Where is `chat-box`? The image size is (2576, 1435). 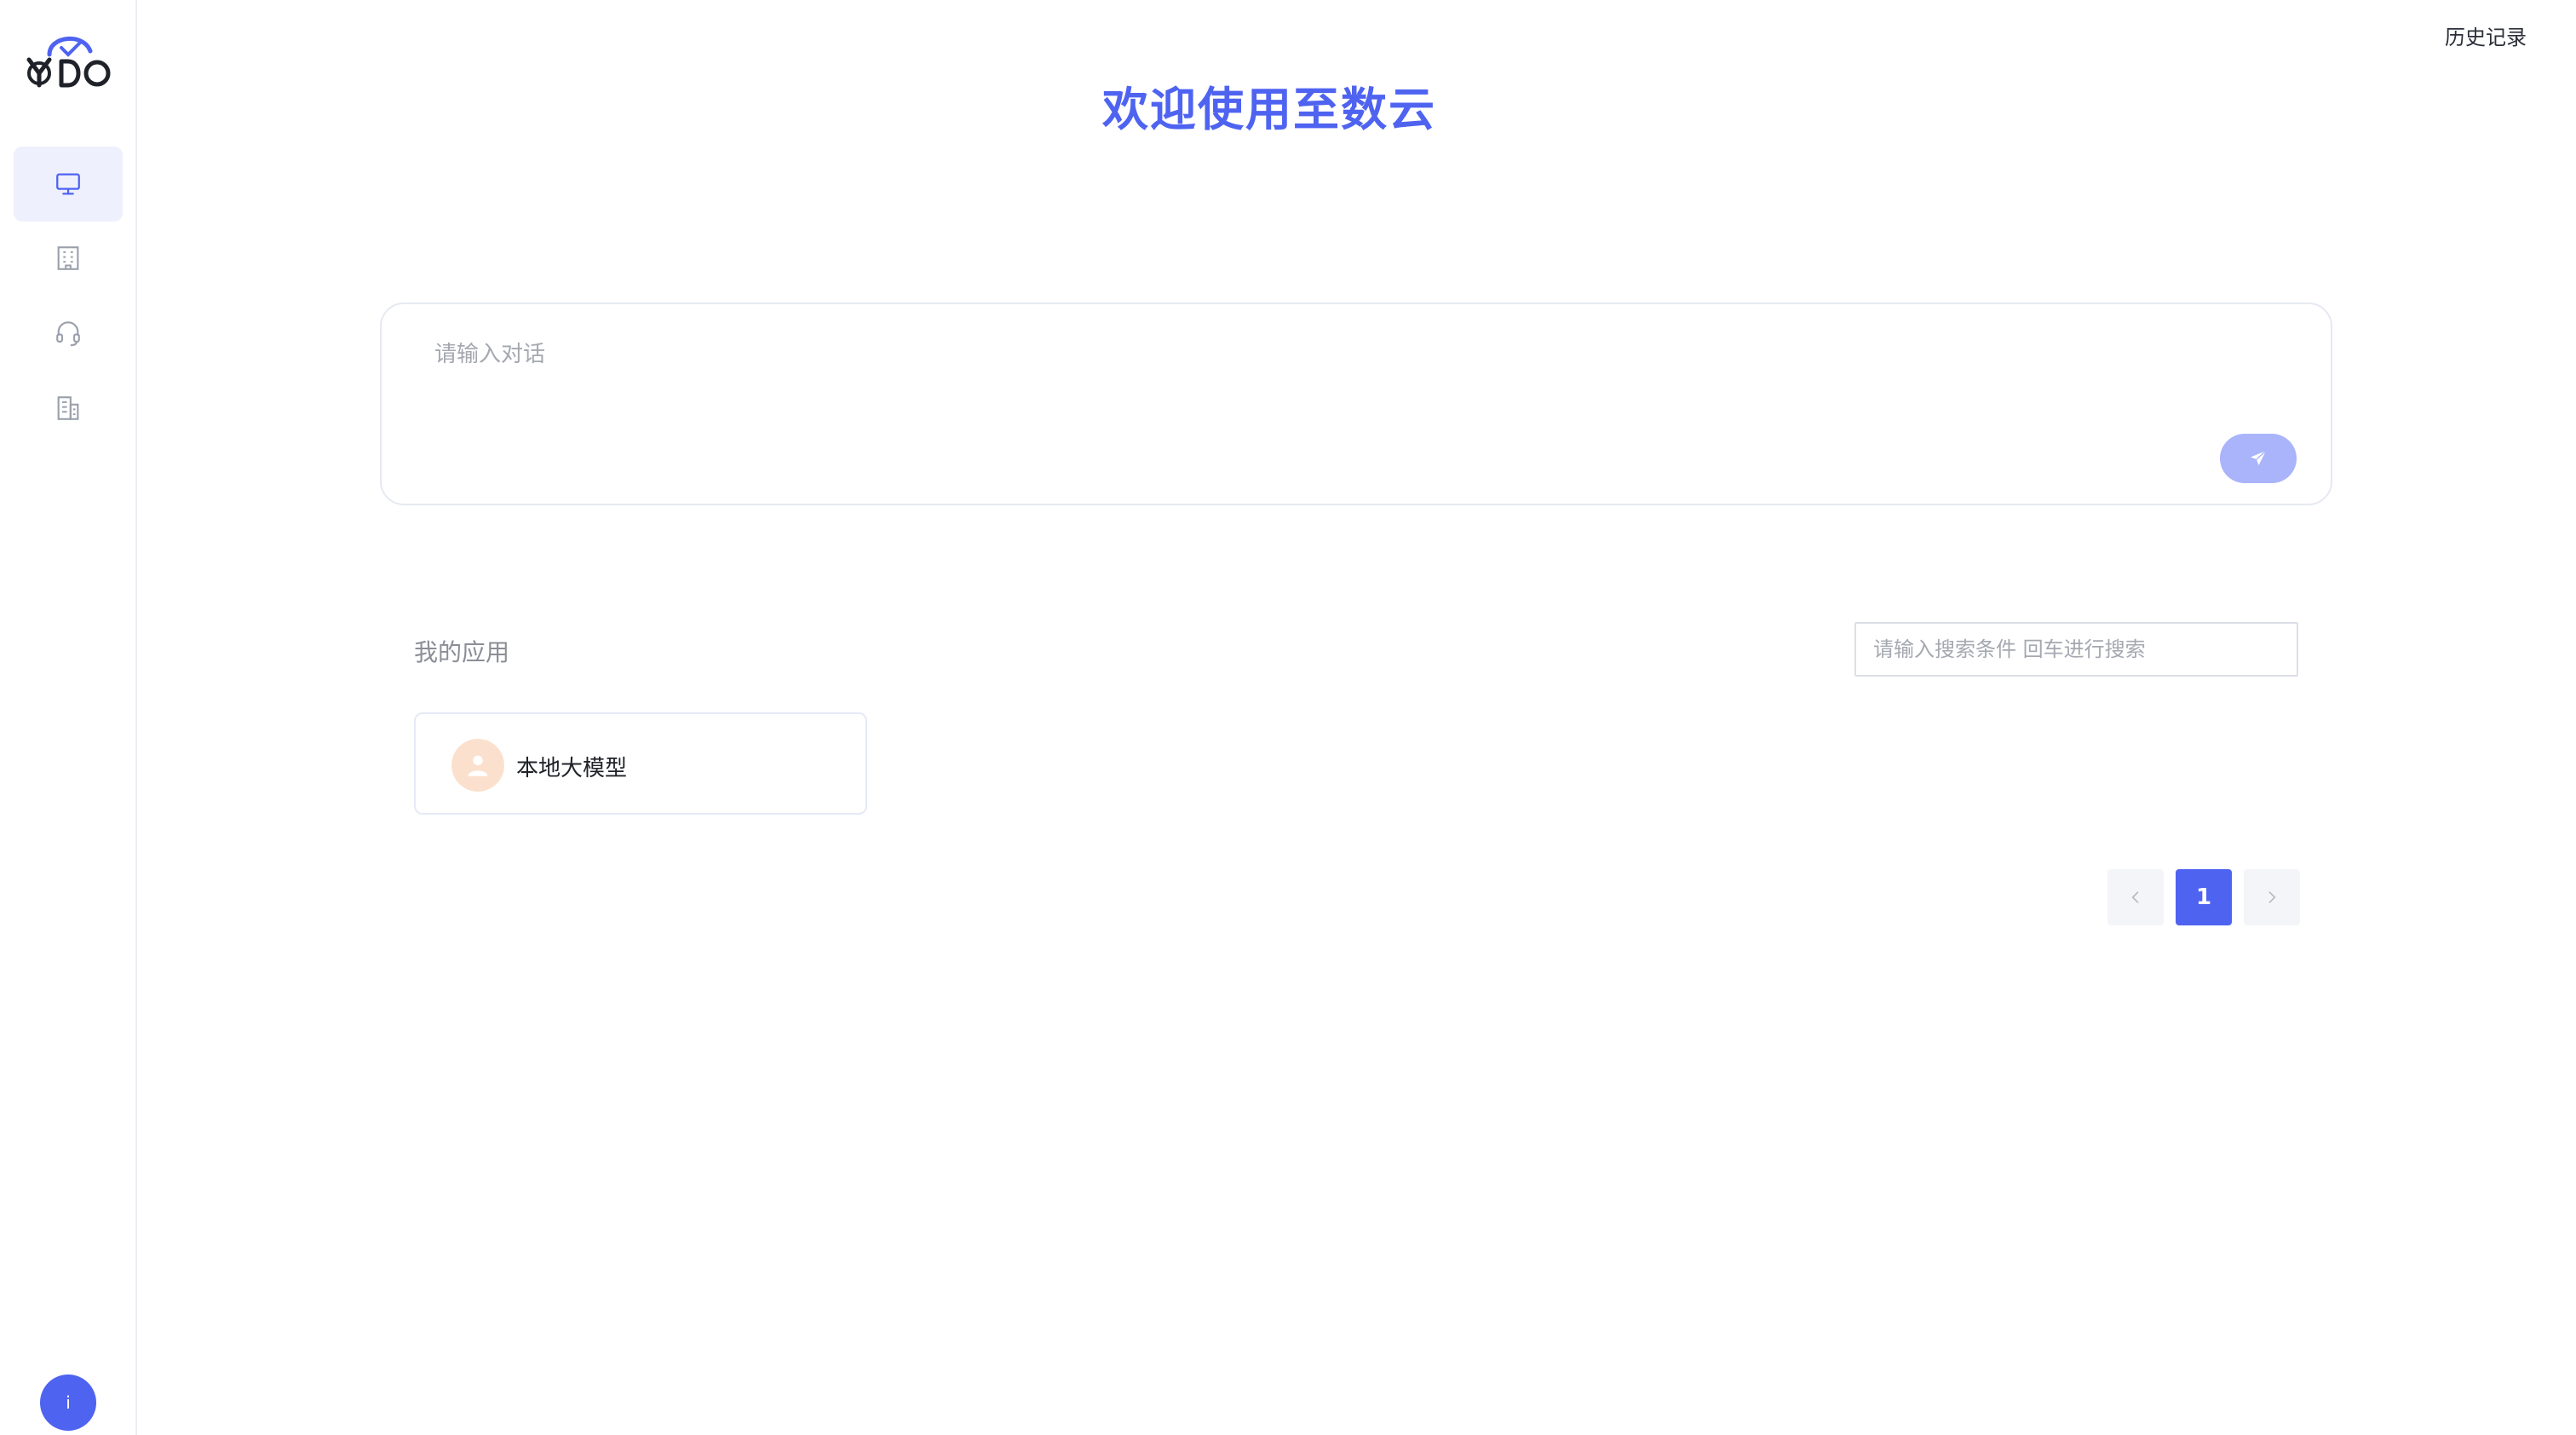 chat-box is located at coordinates (1356, 404).